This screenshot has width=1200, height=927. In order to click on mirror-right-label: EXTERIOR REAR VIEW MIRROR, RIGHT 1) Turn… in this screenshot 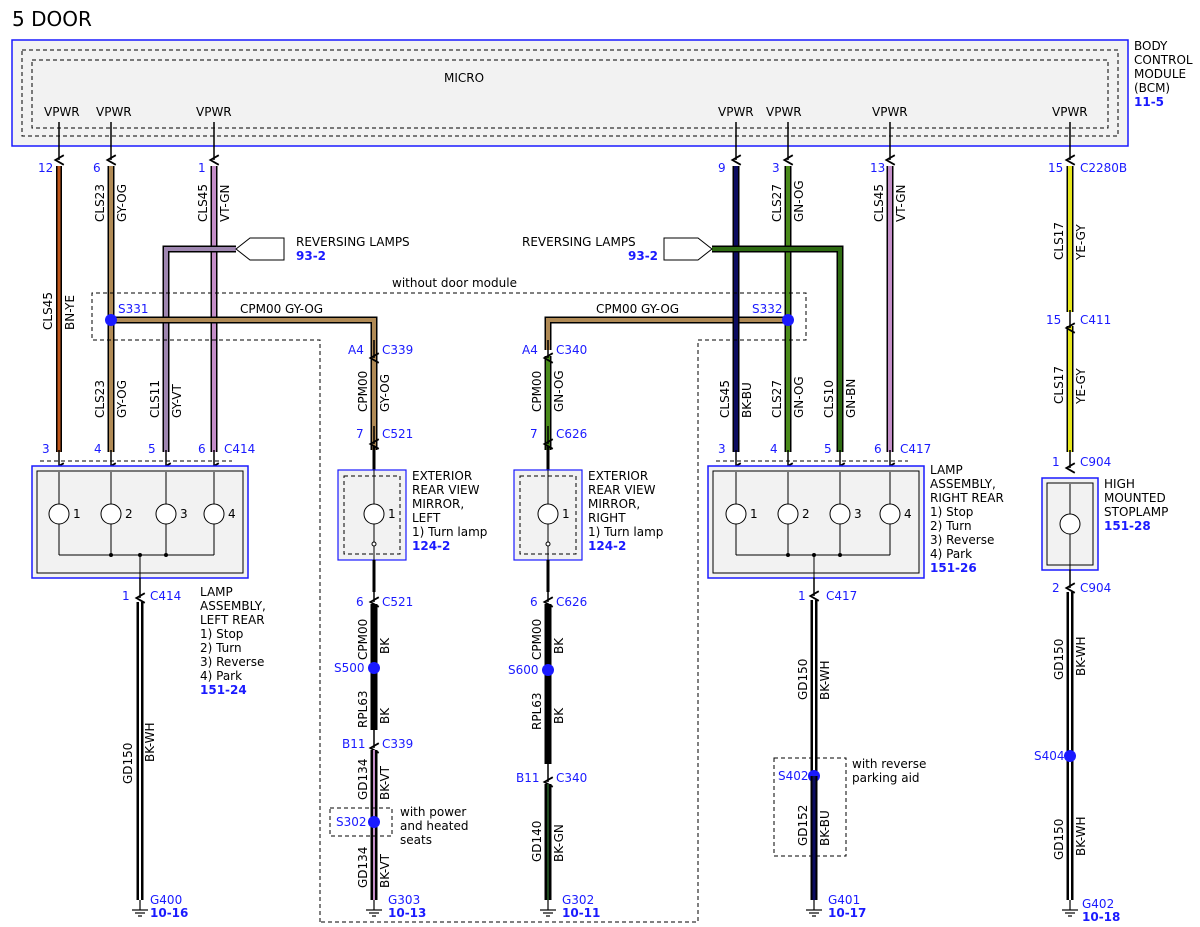, I will do `click(625, 511)`.